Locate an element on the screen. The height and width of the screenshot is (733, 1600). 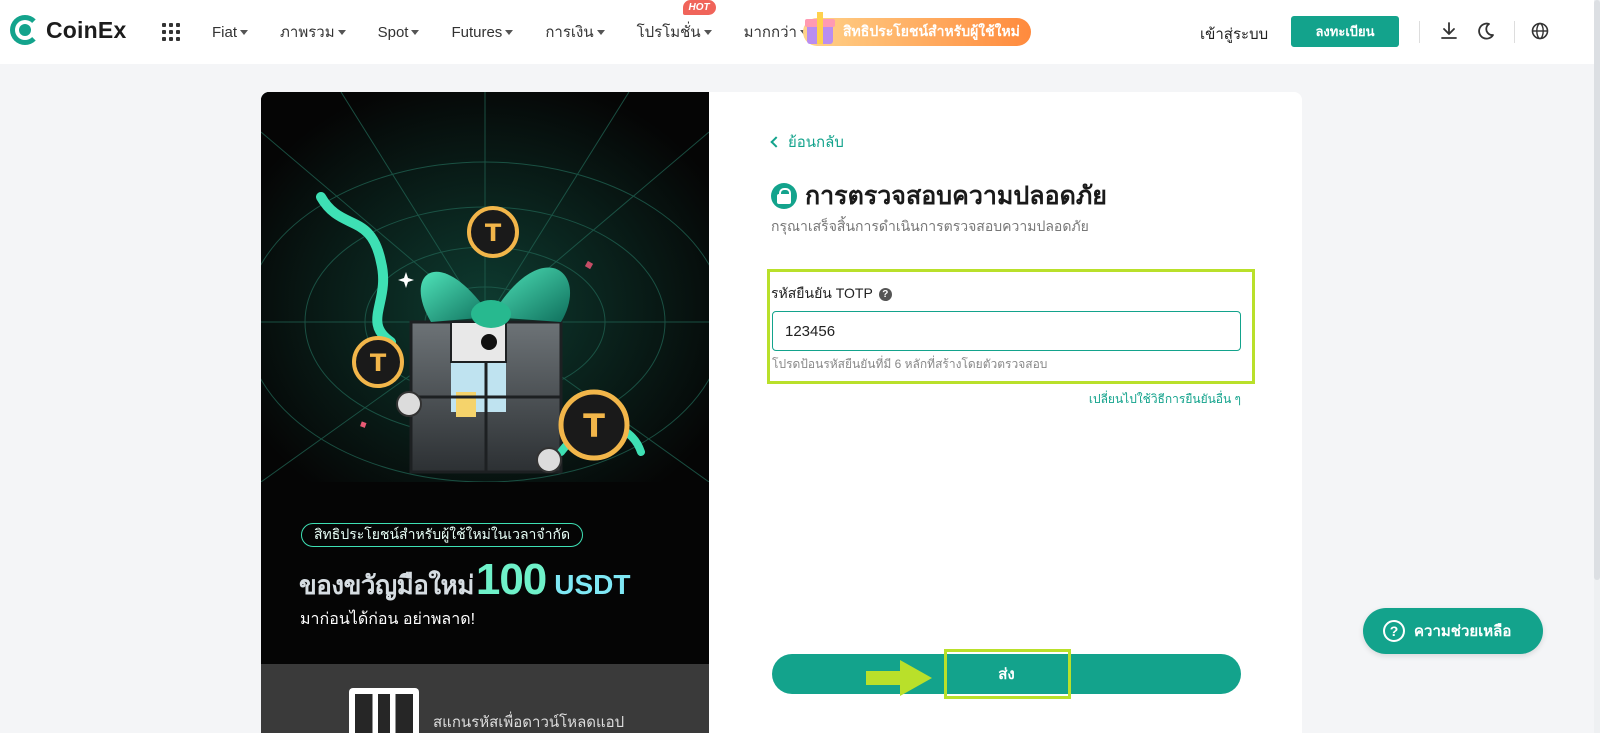
nav-item-fiat: Fiat is located at coordinates (230, 32).